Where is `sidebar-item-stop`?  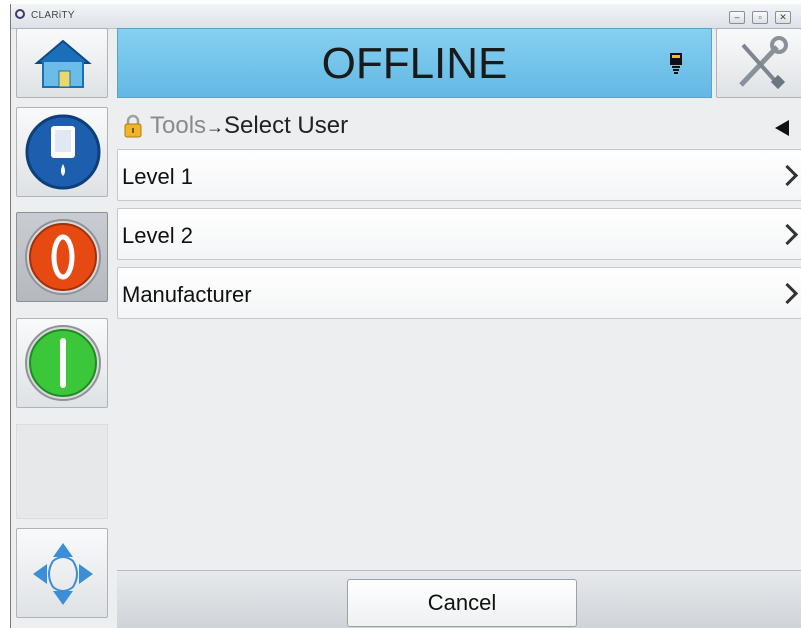 sidebar-item-stop is located at coordinates (62, 257).